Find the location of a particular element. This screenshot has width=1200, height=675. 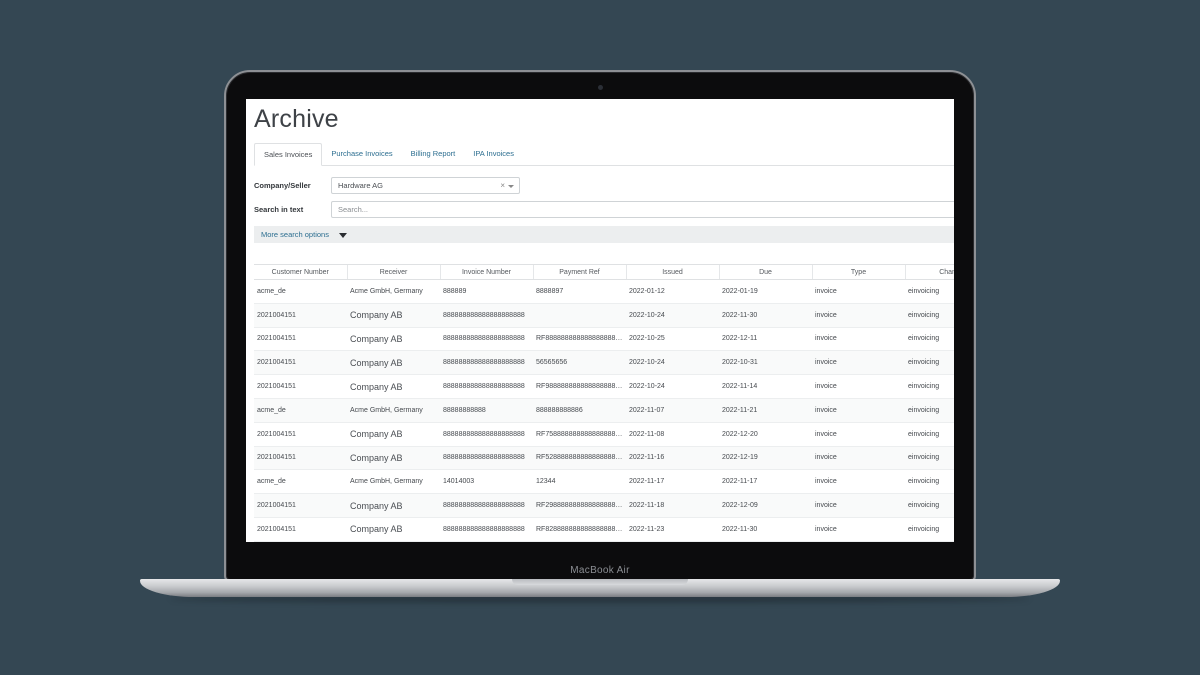

cell-receiver: Acme GmbH, Germany is located at coordinates (393, 291).